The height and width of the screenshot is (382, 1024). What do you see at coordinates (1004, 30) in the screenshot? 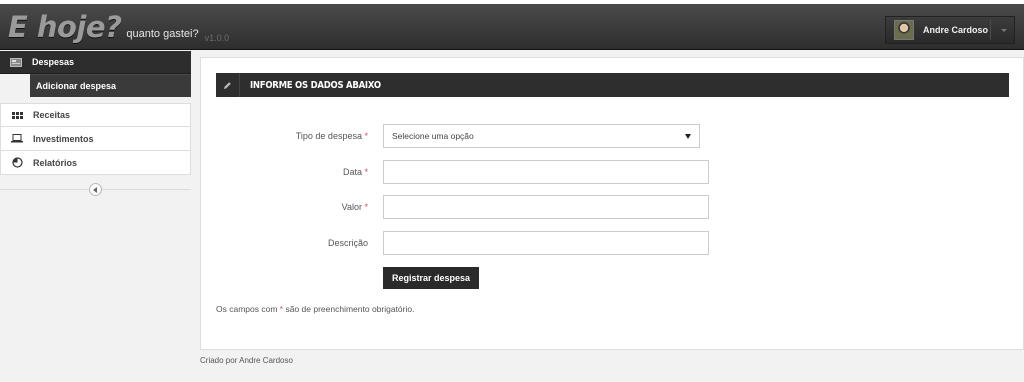
I see `chevron-down-icon` at bounding box center [1004, 30].